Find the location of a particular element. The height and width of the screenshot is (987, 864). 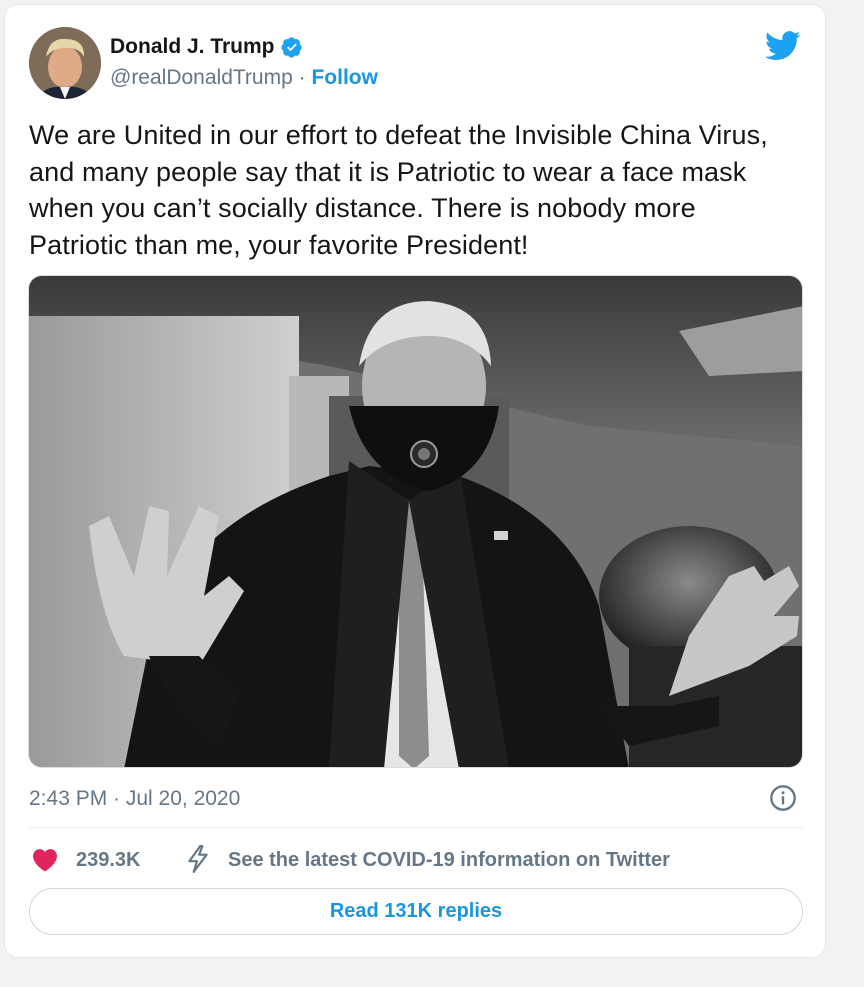

like-count: 239.3K is located at coordinates (108, 860).